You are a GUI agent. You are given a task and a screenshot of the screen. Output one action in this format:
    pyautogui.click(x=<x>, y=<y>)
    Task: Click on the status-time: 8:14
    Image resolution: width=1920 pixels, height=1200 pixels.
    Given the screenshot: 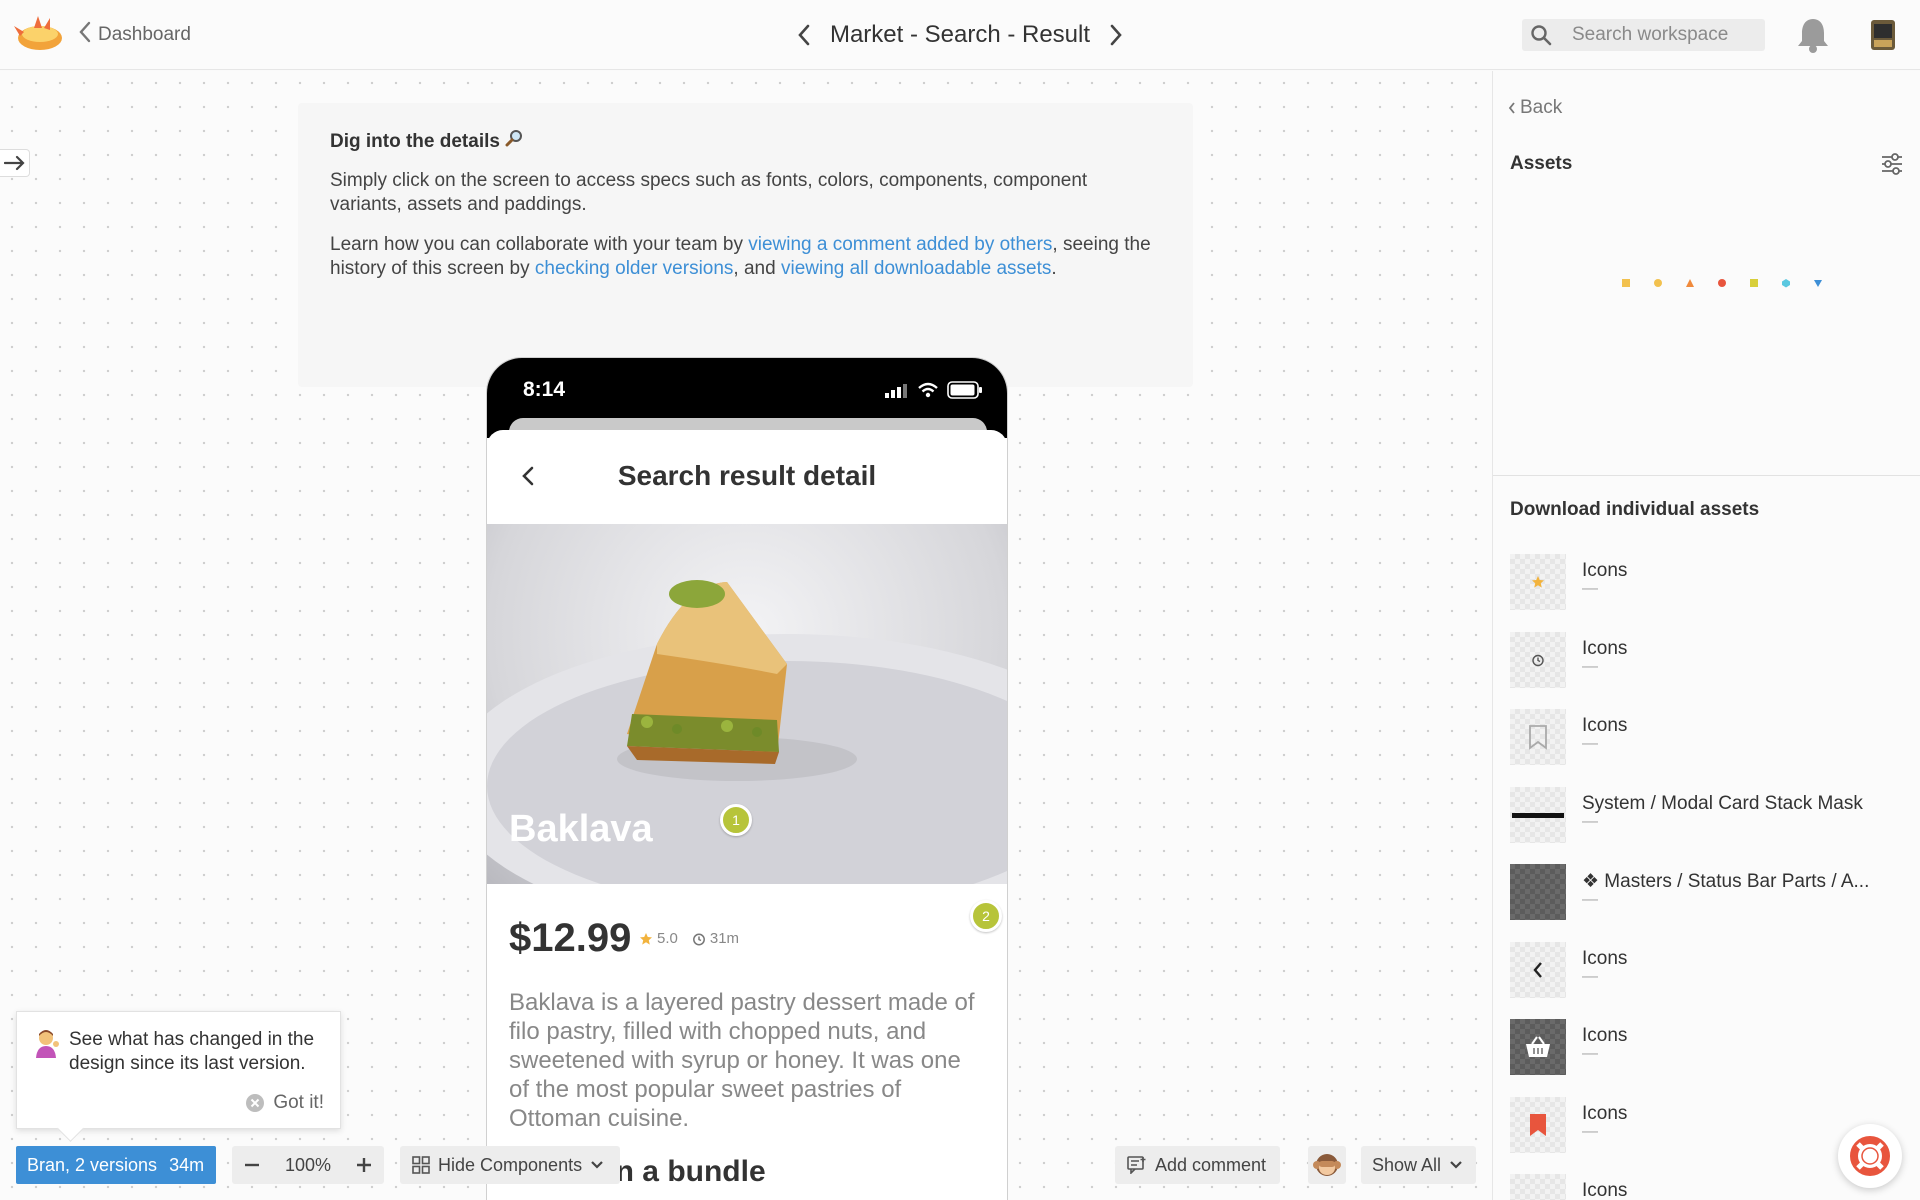 What is the action you would take?
    pyautogui.click(x=544, y=389)
    